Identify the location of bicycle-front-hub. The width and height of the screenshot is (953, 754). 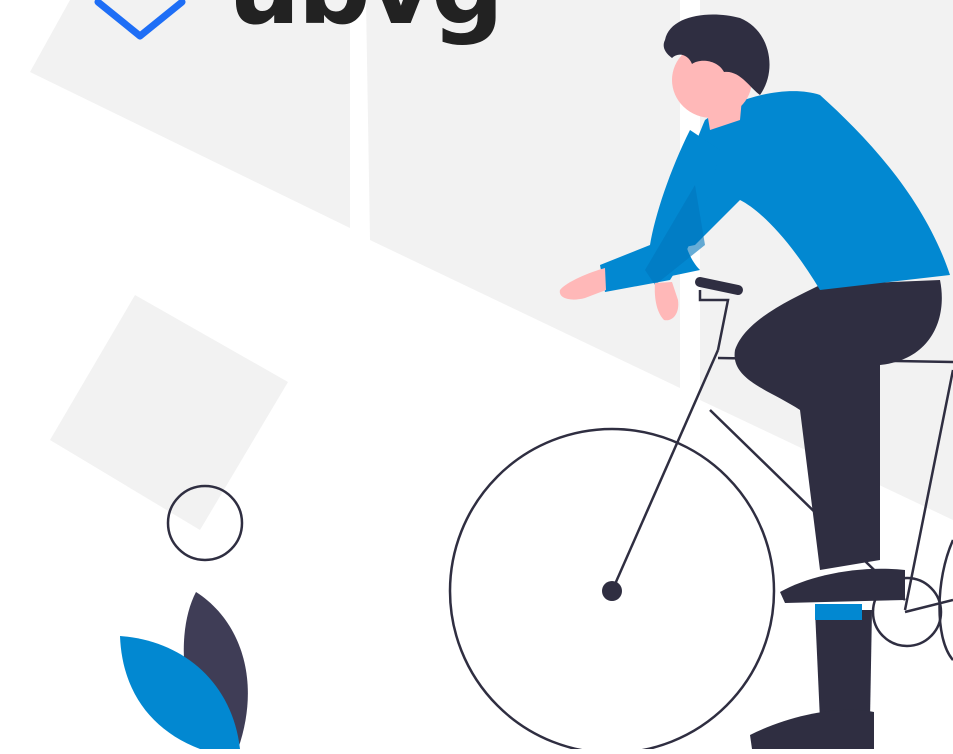
(612, 591).